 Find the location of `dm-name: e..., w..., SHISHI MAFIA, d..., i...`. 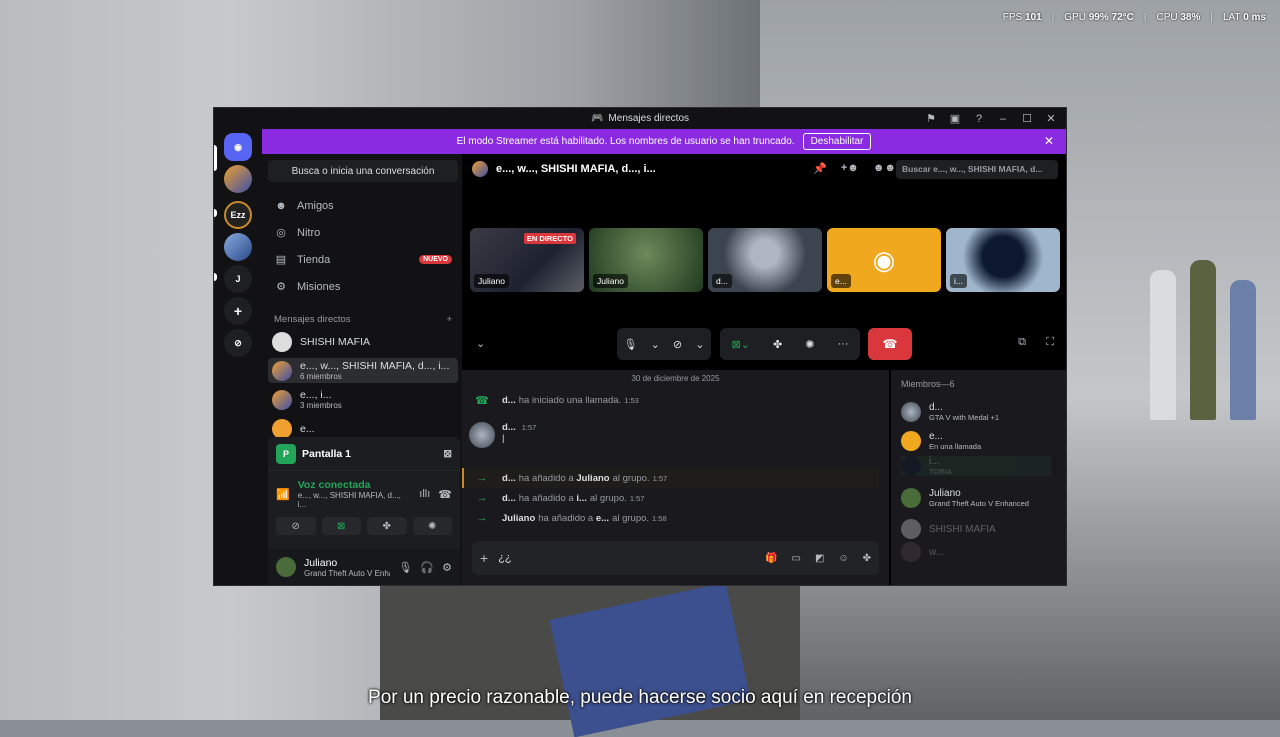

dm-name: e..., w..., SHISHI MAFIA, d..., i... is located at coordinates (375, 366).